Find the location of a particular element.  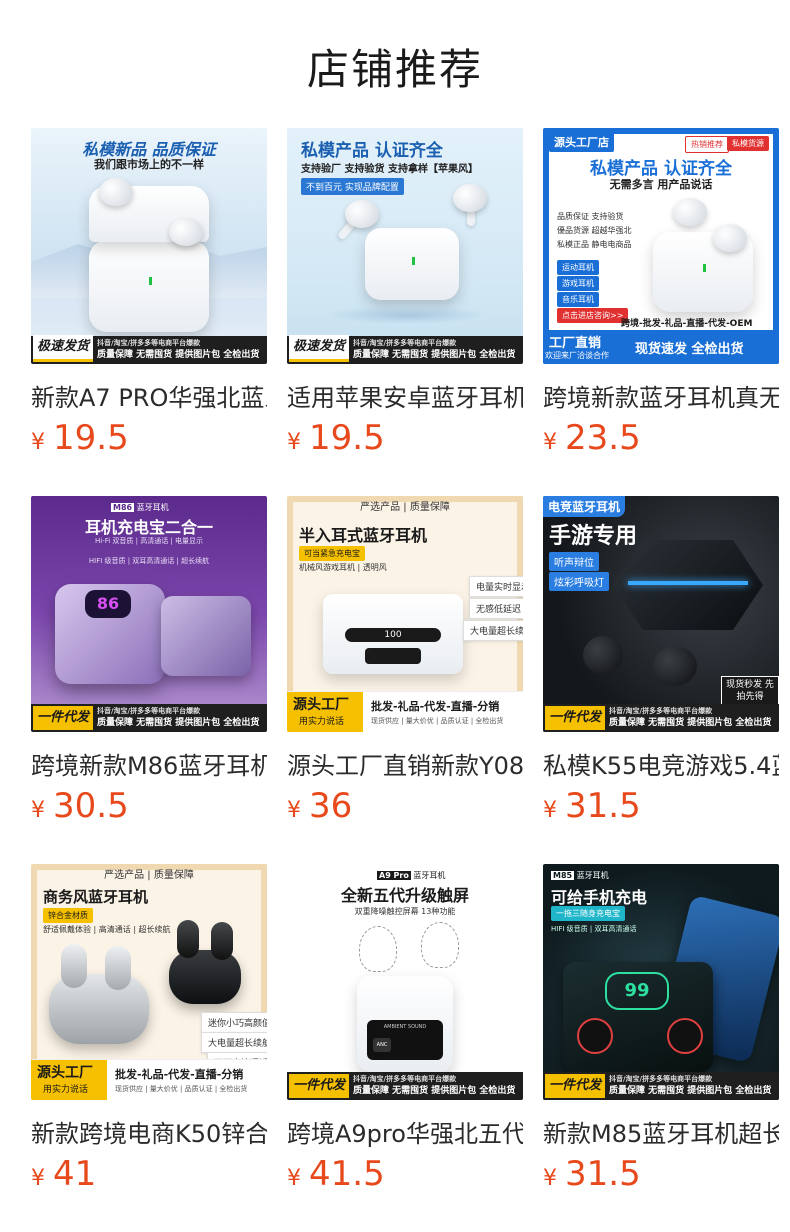

battery-display: 86 is located at coordinates (108, 604).